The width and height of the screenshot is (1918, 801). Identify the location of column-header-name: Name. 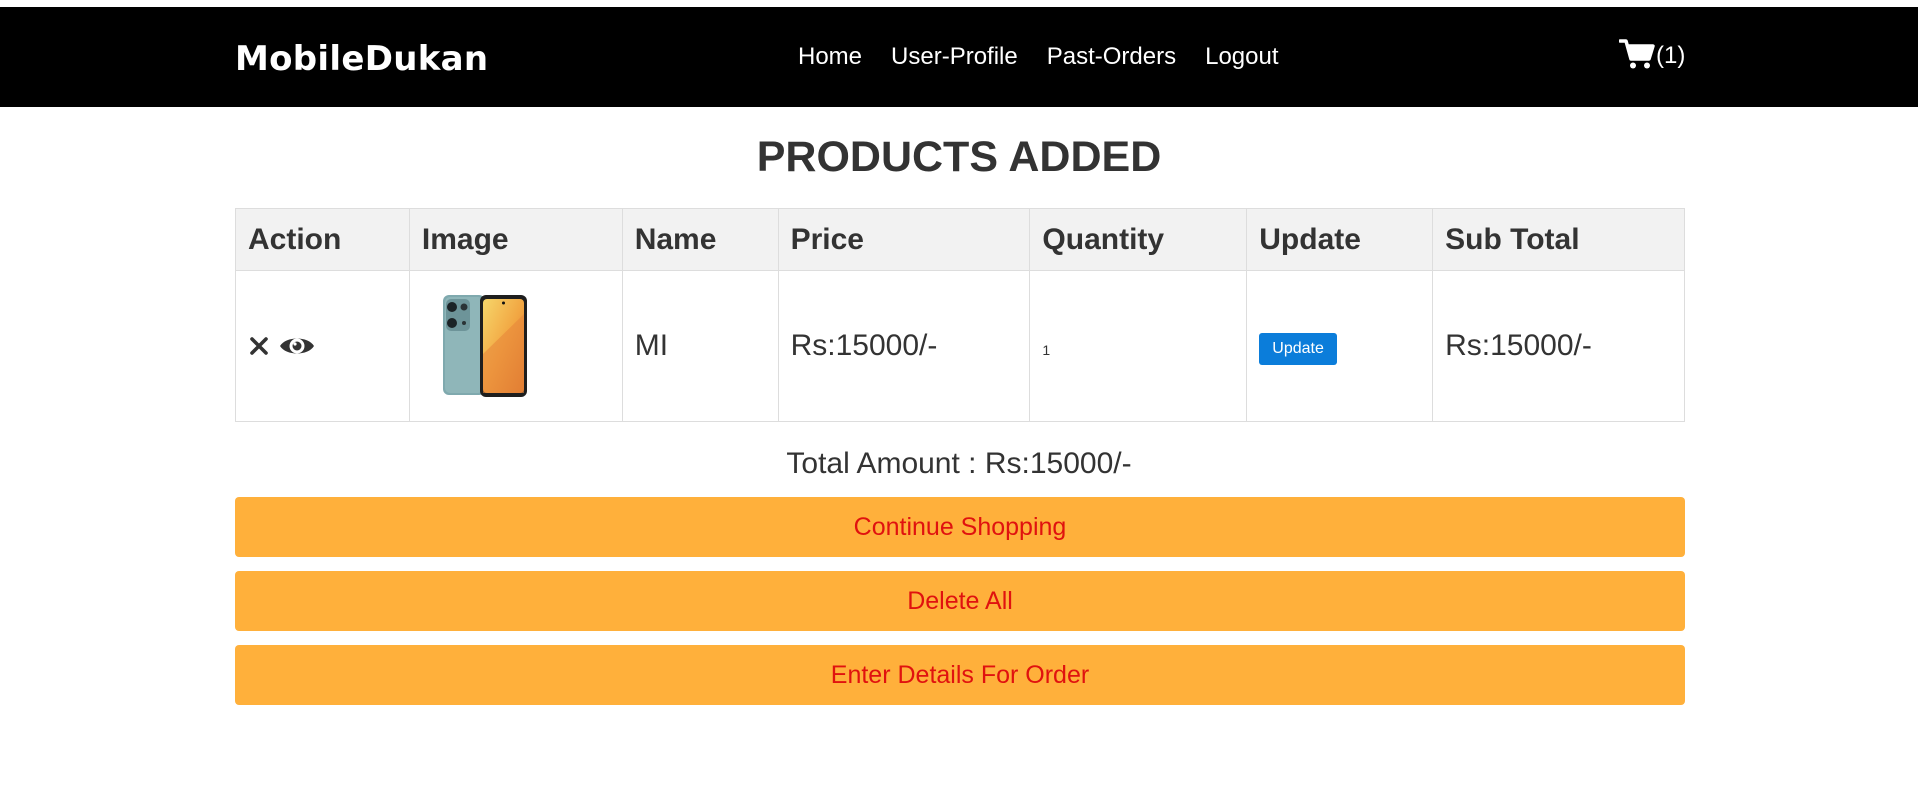
(700, 239).